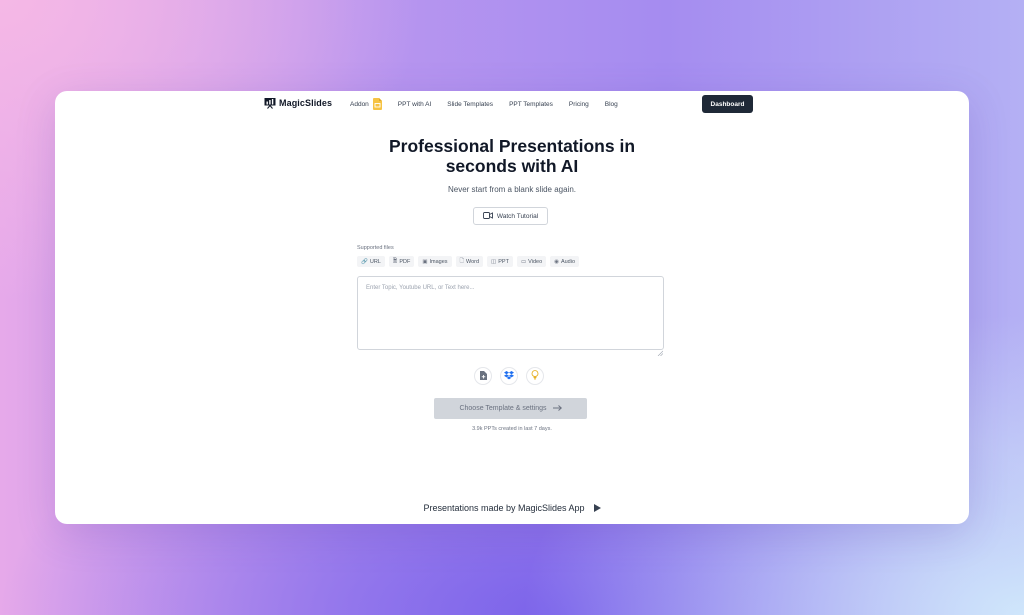  Describe the element at coordinates (512, 429) in the screenshot. I see `ppt-created-count: 3.9k PPTs created in last 7 days.` at that location.